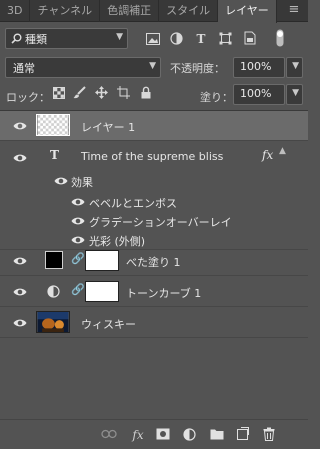  I want to click on opacity-value: 100%, so click(256, 66).